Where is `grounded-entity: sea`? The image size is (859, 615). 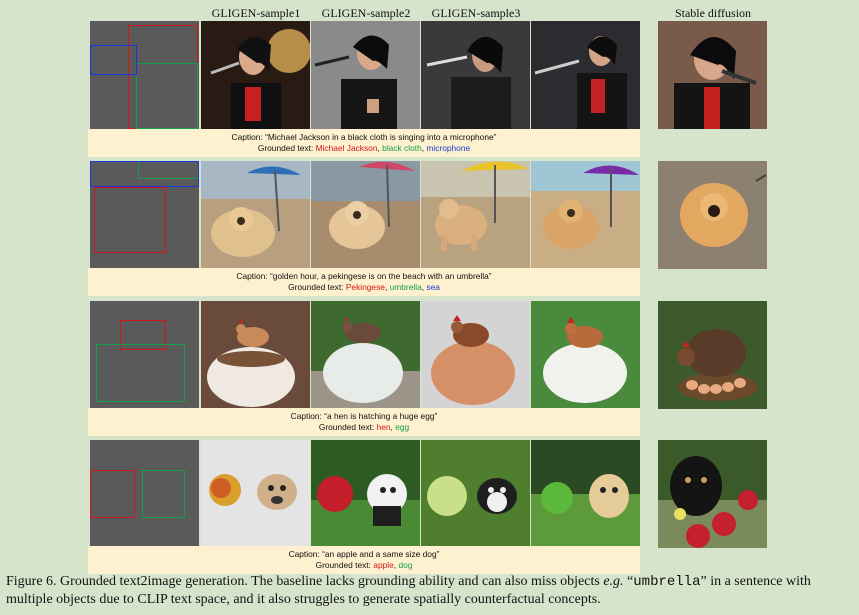 grounded-entity: sea is located at coordinates (433, 287).